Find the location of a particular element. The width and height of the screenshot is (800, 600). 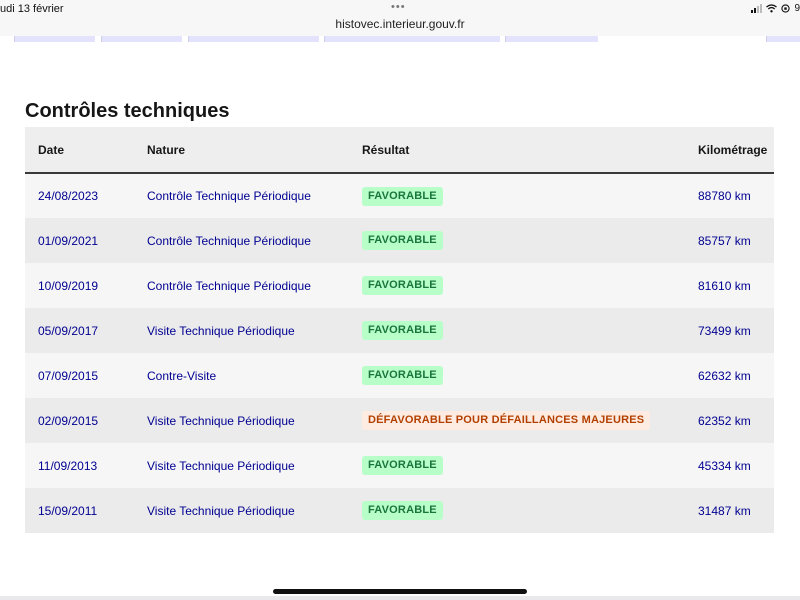

row-date: 11/09/2013 is located at coordinates (68, 465).